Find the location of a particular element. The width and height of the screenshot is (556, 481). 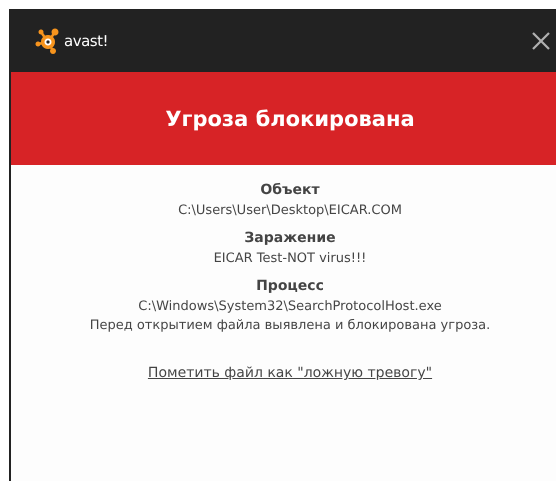

detail-label: Объект is located at coordinates (290, 190).